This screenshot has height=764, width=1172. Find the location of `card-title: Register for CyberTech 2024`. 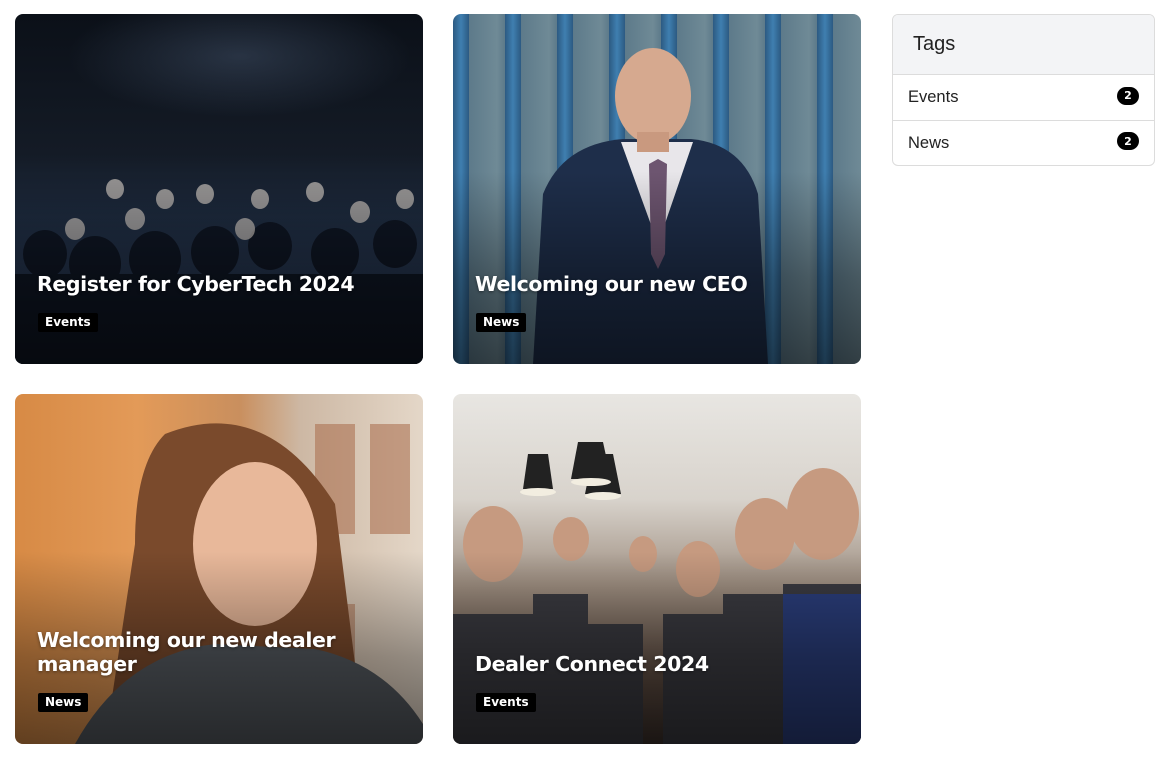

card-title: Register for CyberTech 2024 is located at coordinates (219, 284).